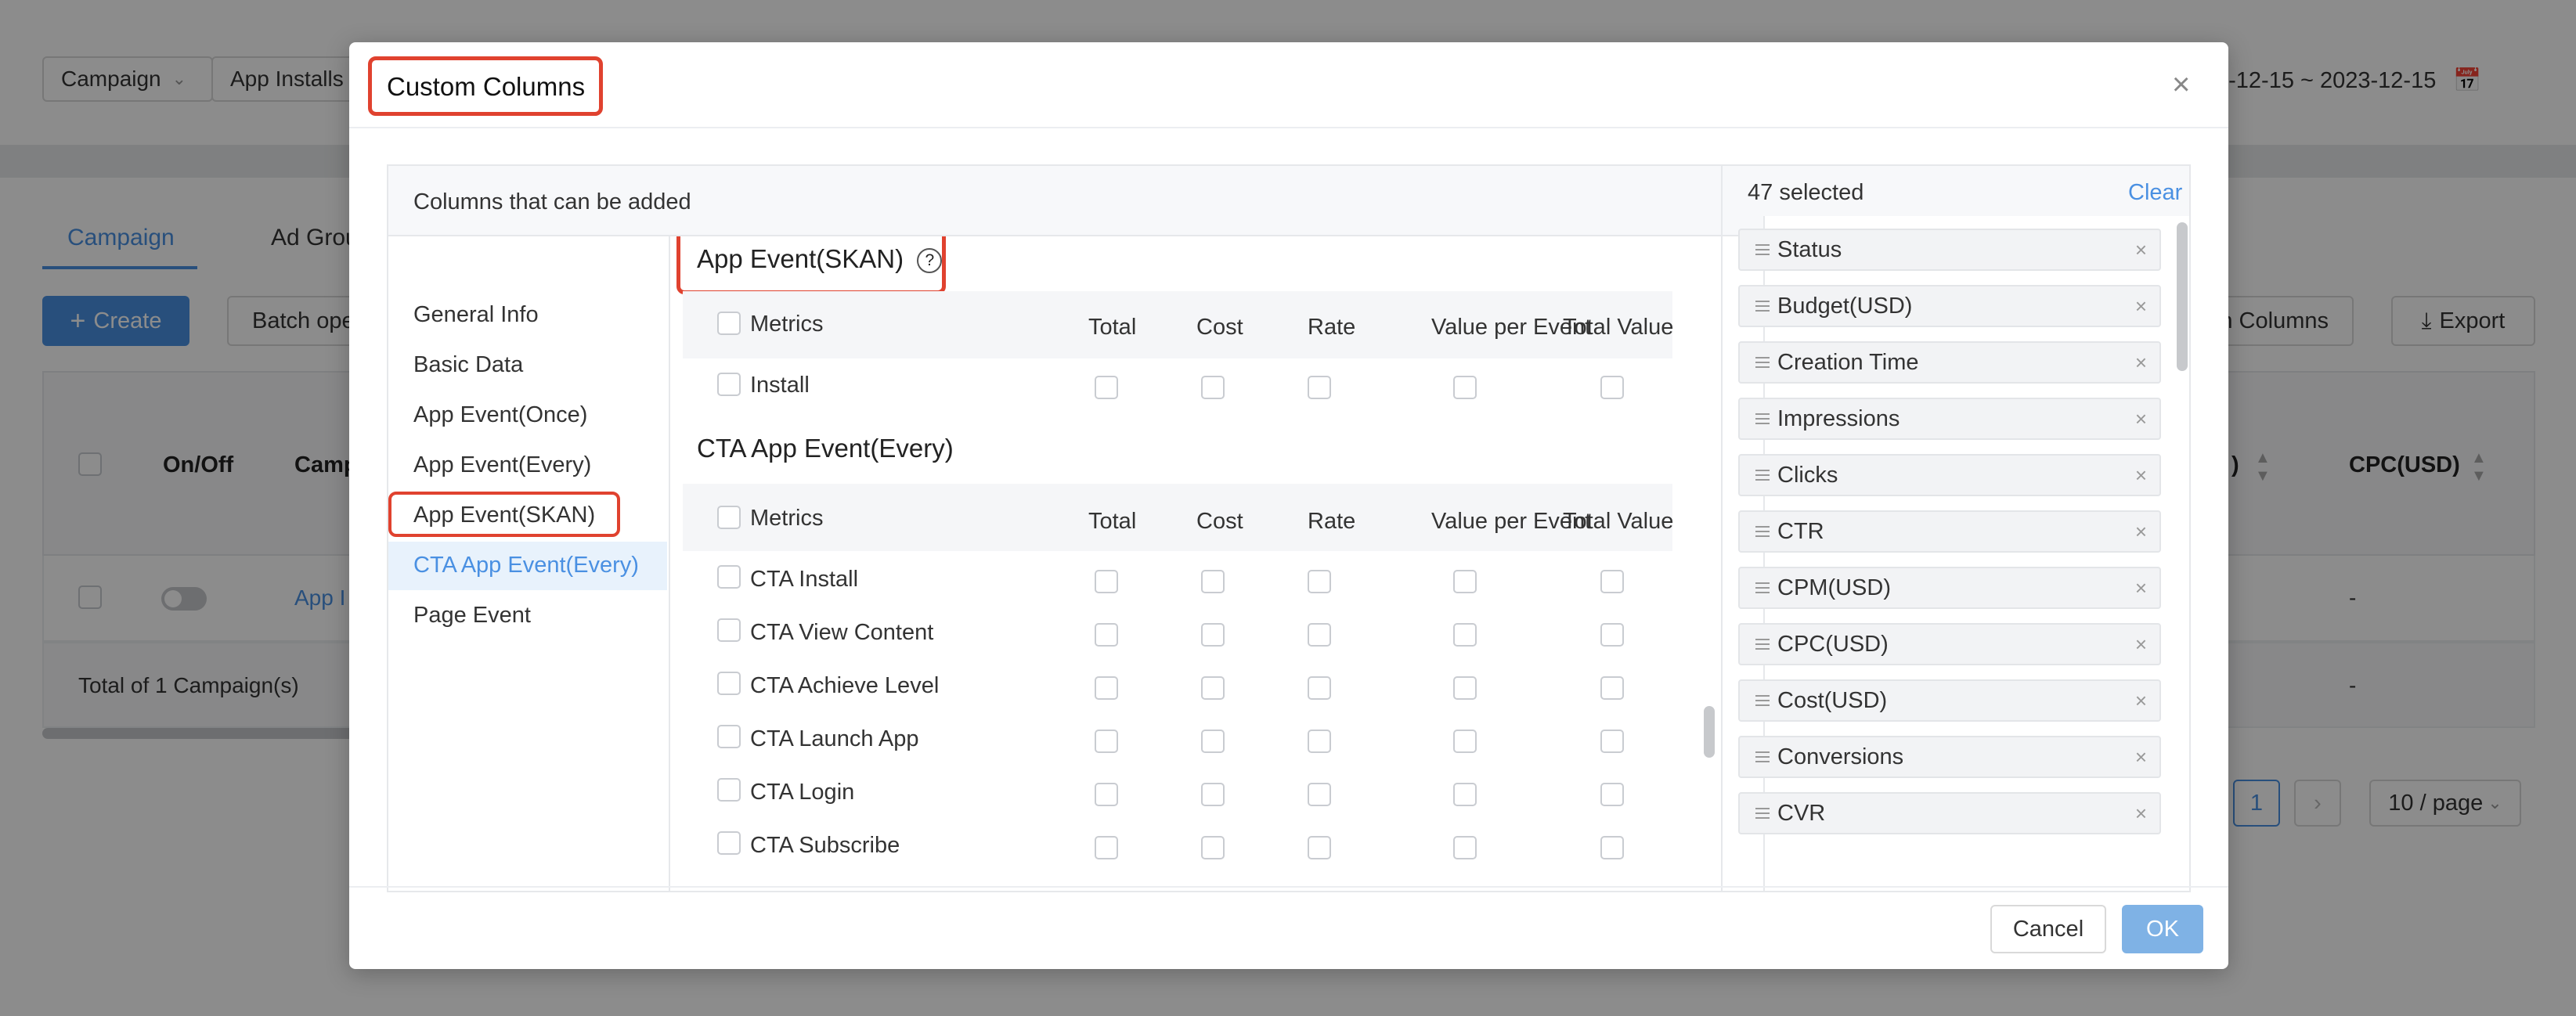  Describe the element at coordinates (1832, 700) in the screenshot. I see `selected-item-label: Cost(USD)` at that location.